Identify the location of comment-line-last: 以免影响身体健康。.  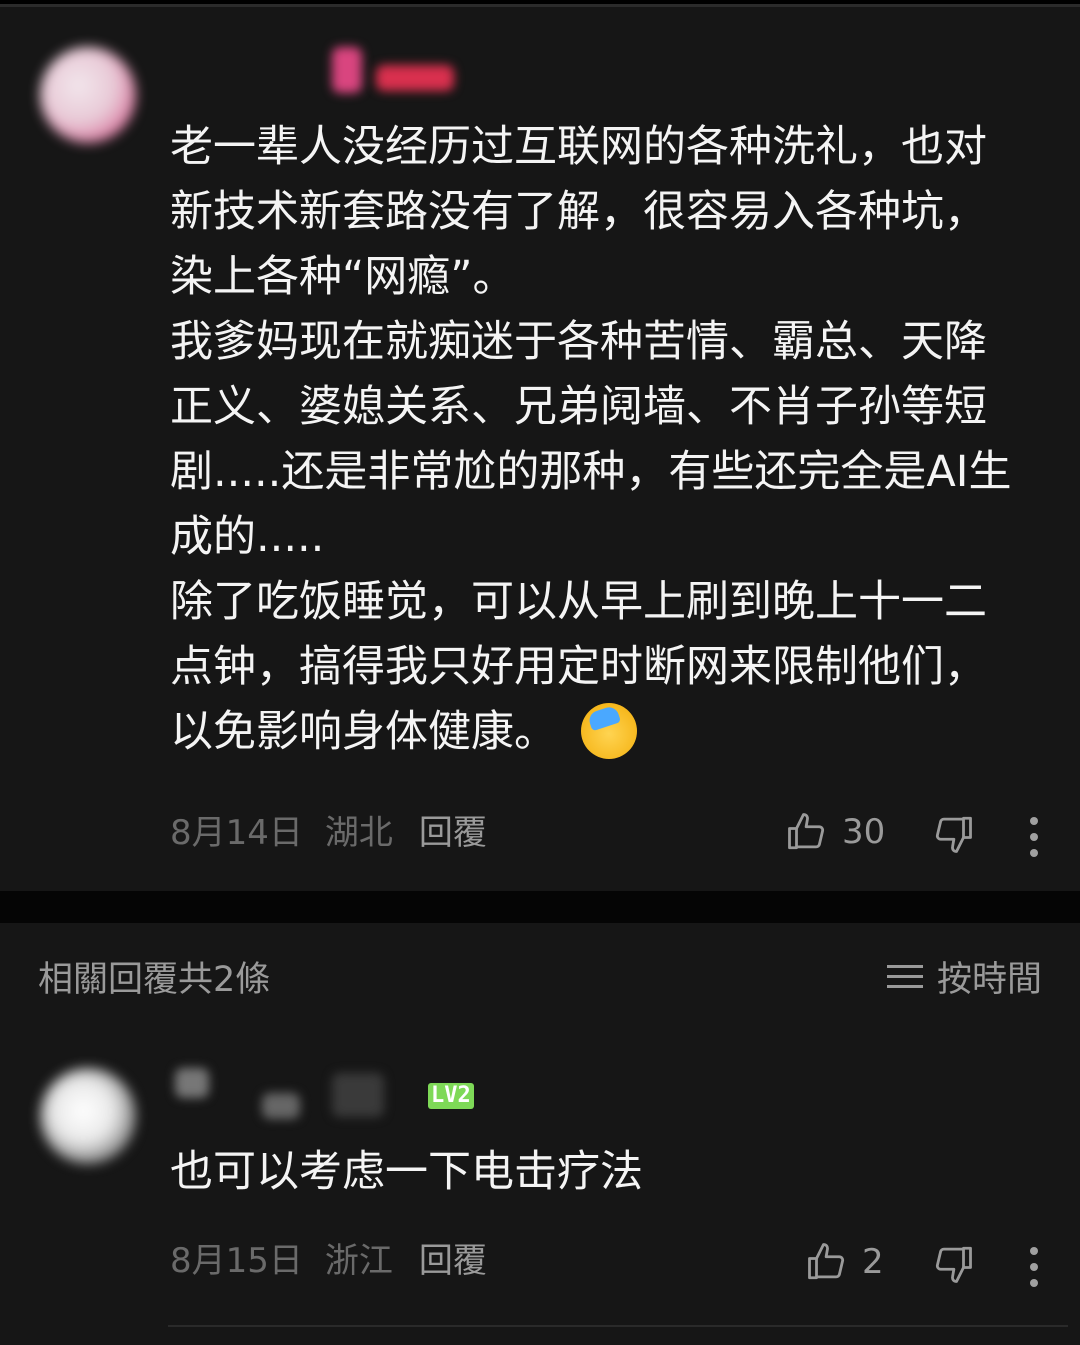
(610, 732).